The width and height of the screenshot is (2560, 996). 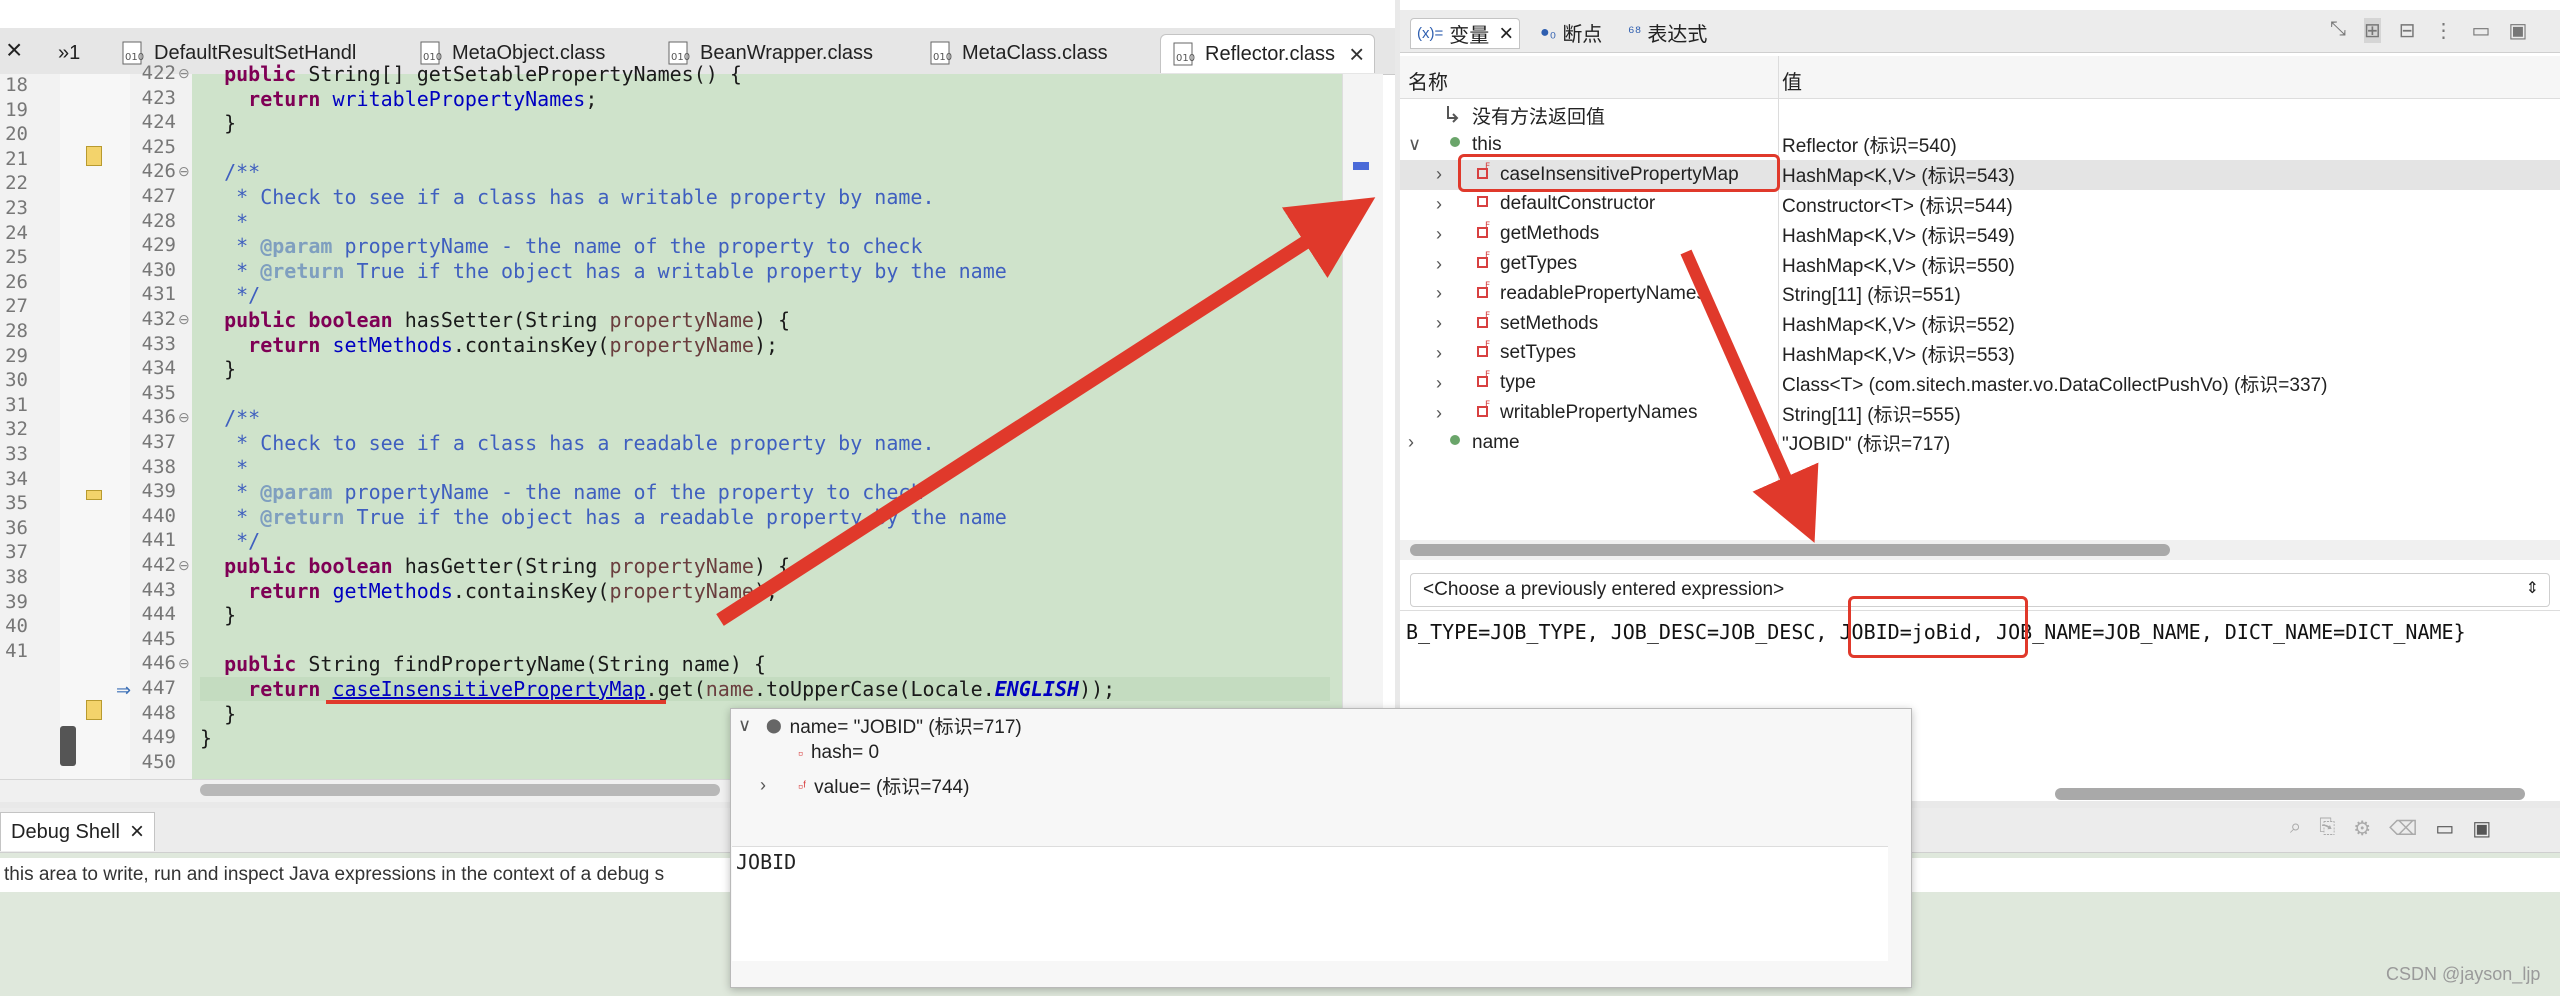 What do you see at coordinates (1749, 396) in the screenshot?
I see `arrow-to-detail` at bounding box center [1749, 396].